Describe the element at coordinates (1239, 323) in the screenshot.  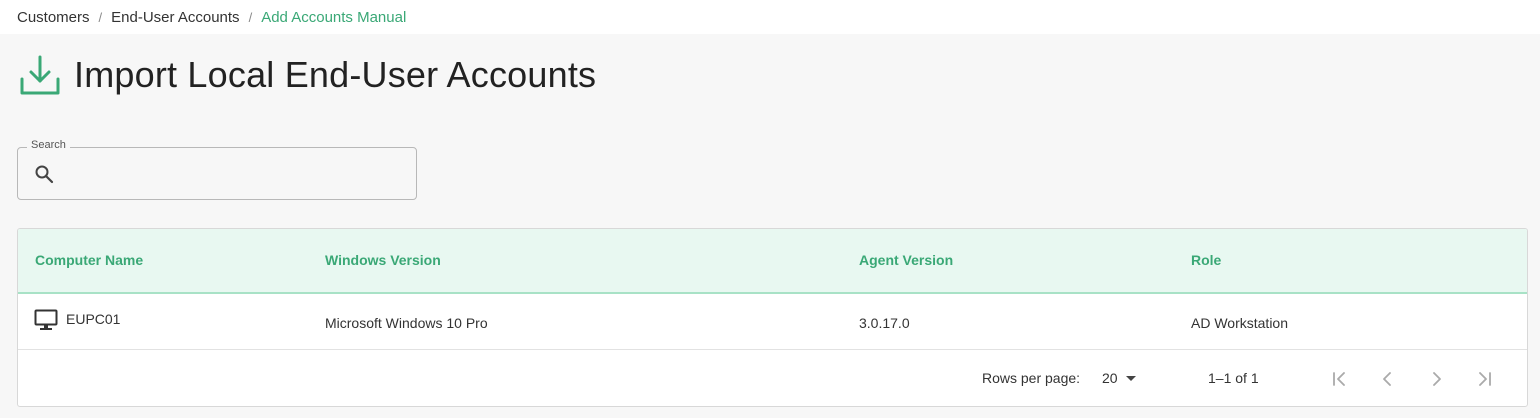
I see `cell-role: AD Workstation` at that location.